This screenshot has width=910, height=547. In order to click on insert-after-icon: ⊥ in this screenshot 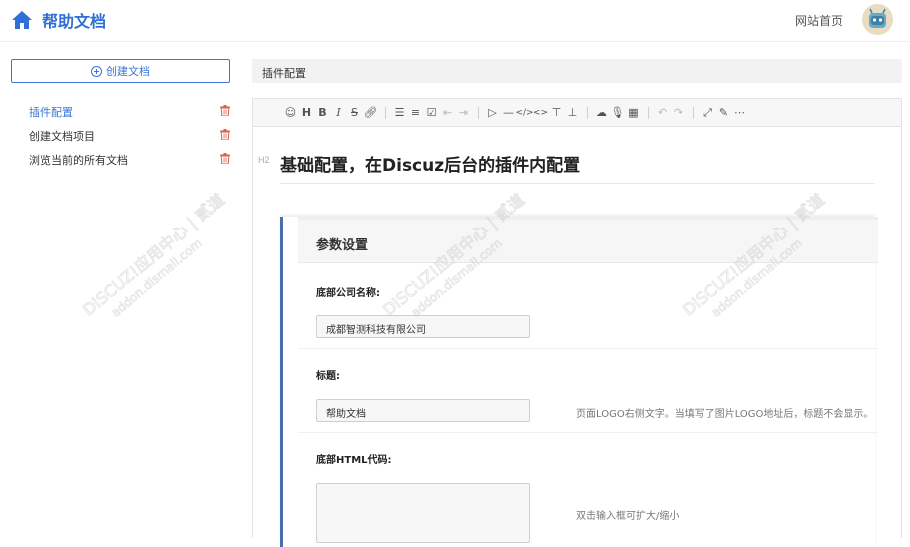, I will do `click(572, 112)`.